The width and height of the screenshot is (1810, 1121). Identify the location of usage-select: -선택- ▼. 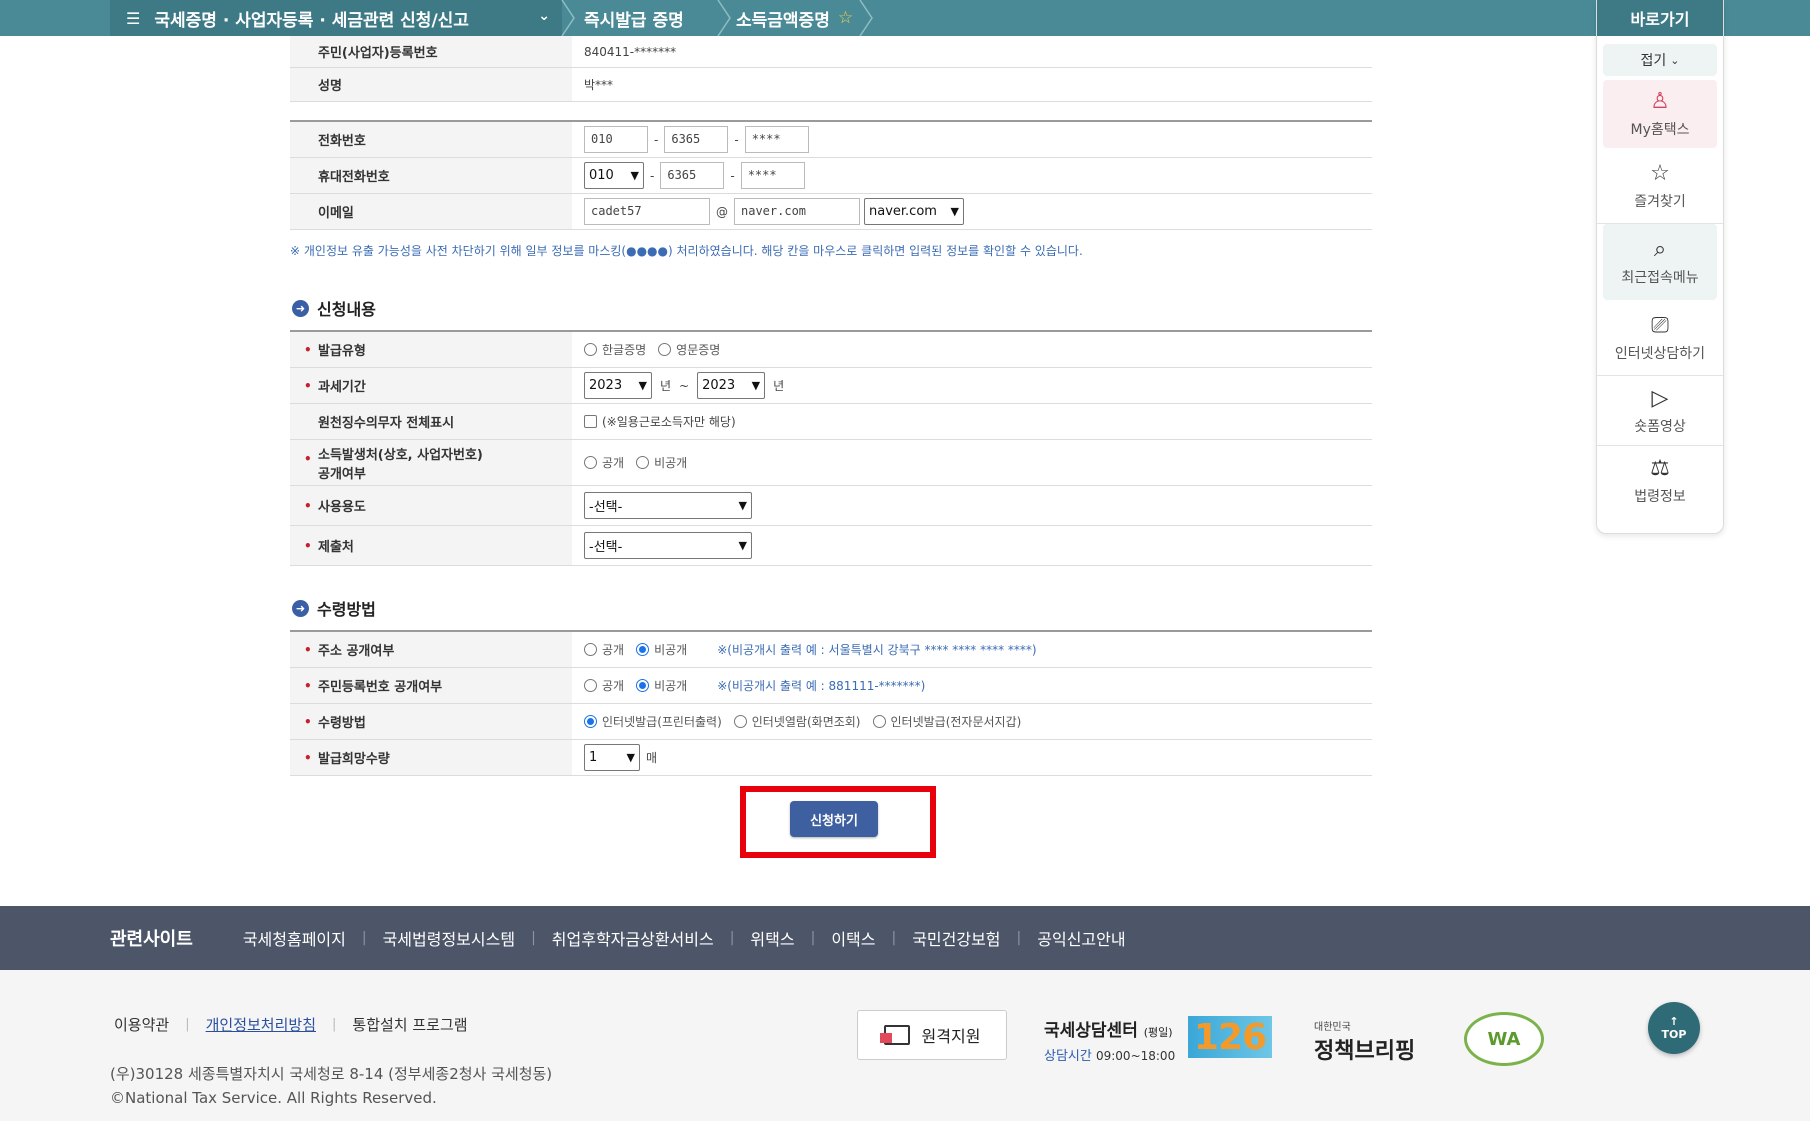
(668, 505).